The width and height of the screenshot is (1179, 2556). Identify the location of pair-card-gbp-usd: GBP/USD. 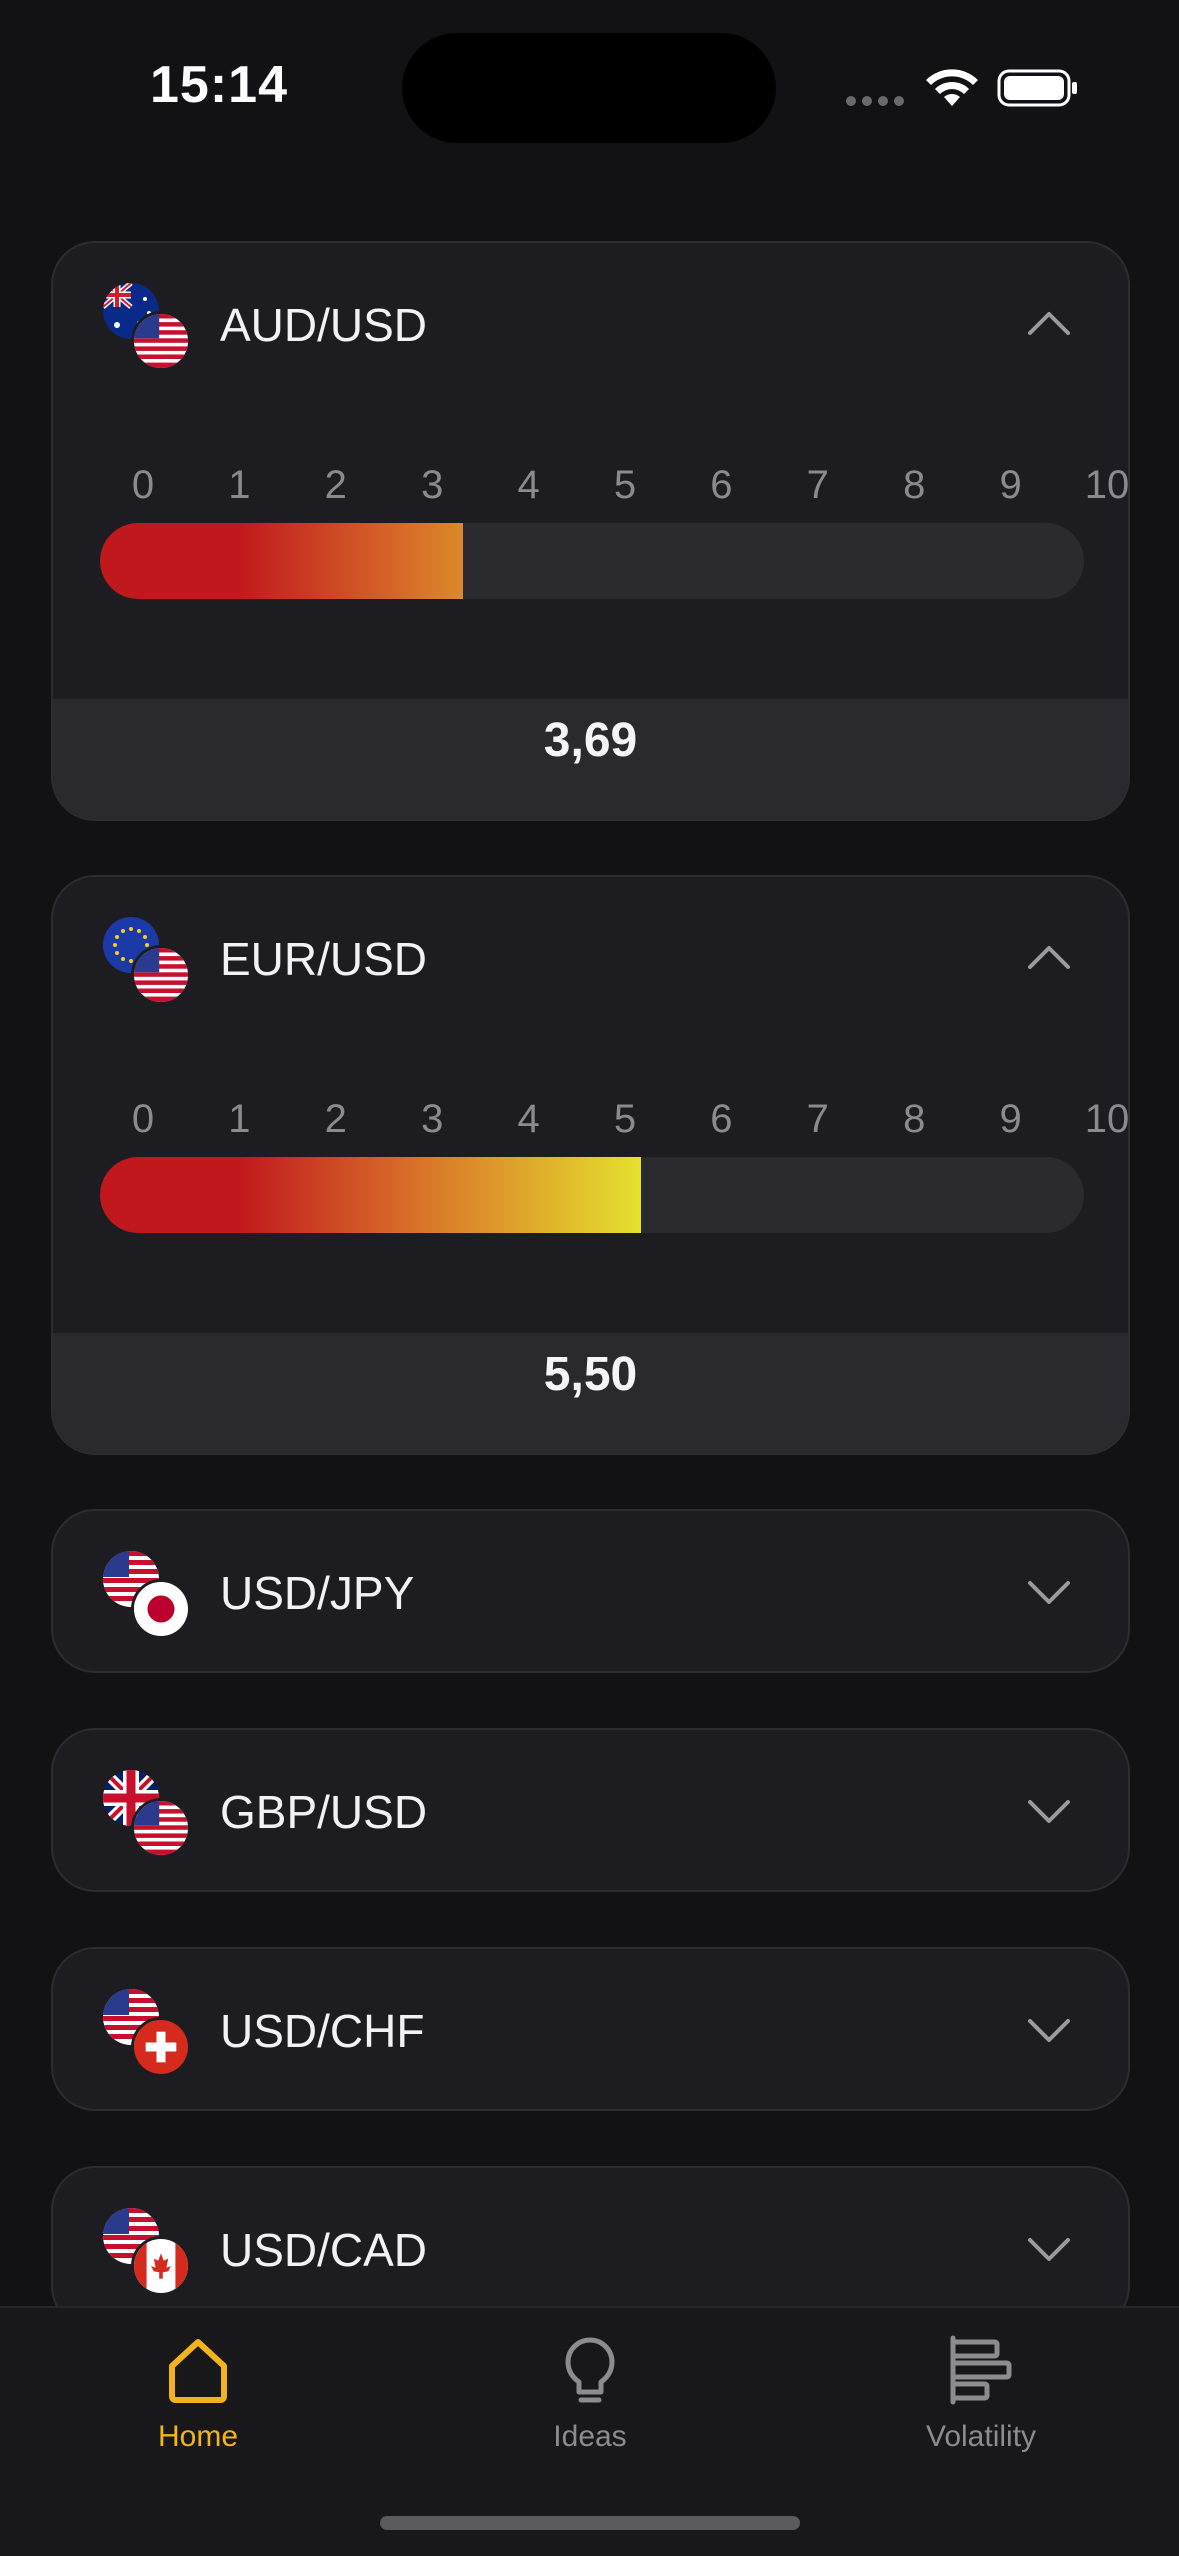
(590, 1810).